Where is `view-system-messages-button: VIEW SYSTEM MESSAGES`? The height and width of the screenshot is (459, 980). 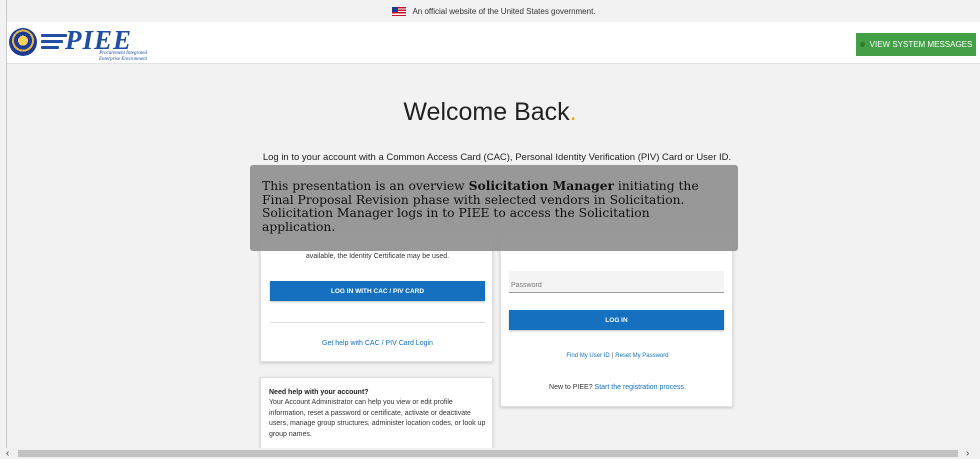 view-system-messages-button: VIEW SYSTEM MESSAGES is located at coordinates (916, 44).